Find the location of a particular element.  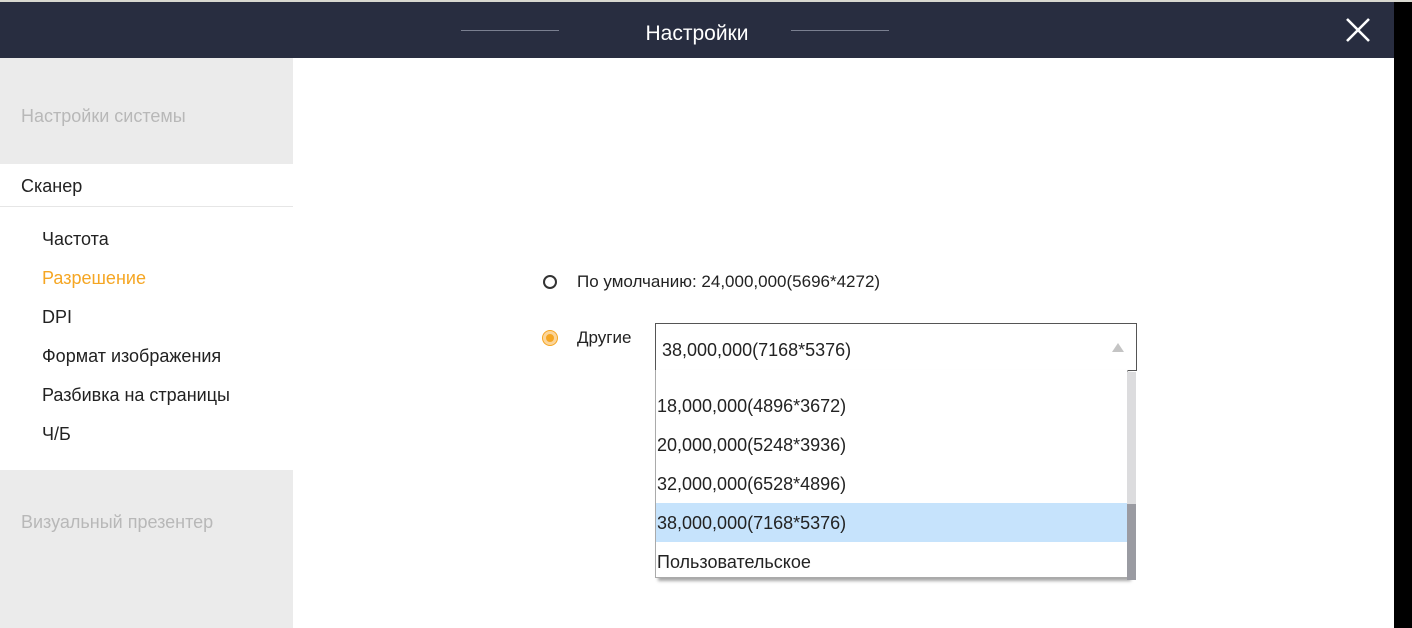

other-resolution-label: Другие is located at coordinates (604, 337).